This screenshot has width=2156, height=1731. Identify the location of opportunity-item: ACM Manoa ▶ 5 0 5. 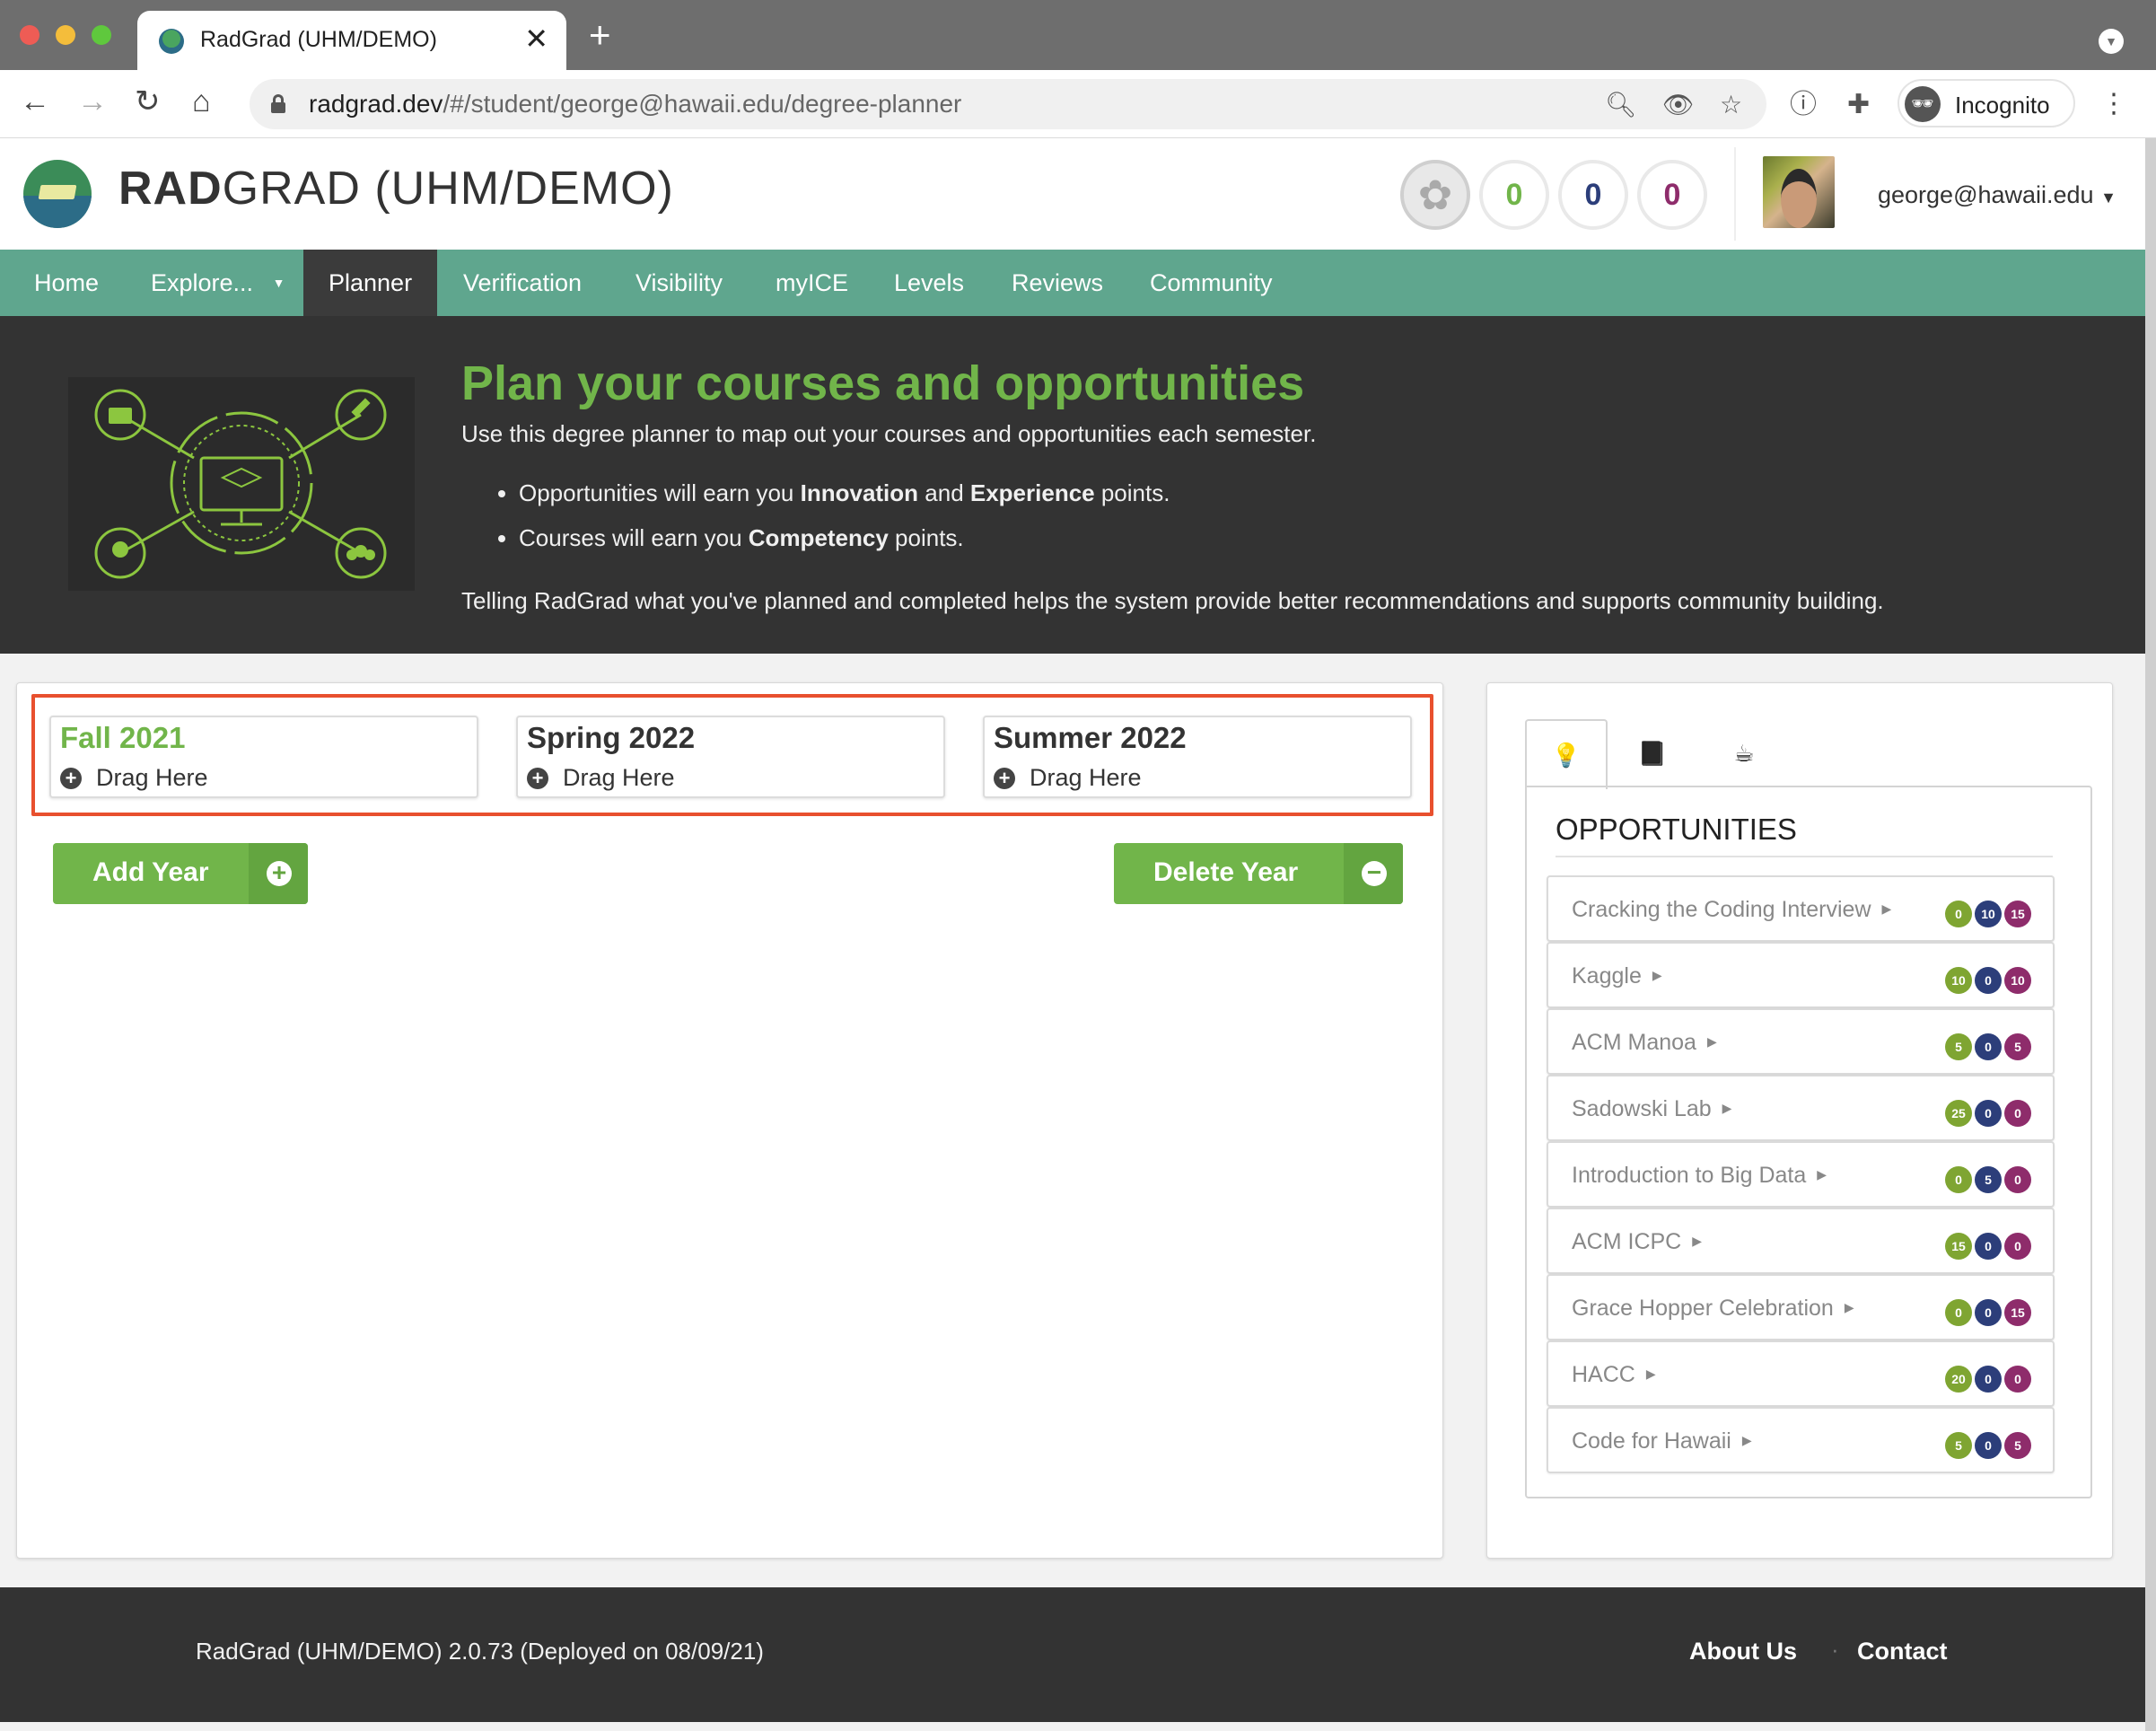
(1801, 1042).